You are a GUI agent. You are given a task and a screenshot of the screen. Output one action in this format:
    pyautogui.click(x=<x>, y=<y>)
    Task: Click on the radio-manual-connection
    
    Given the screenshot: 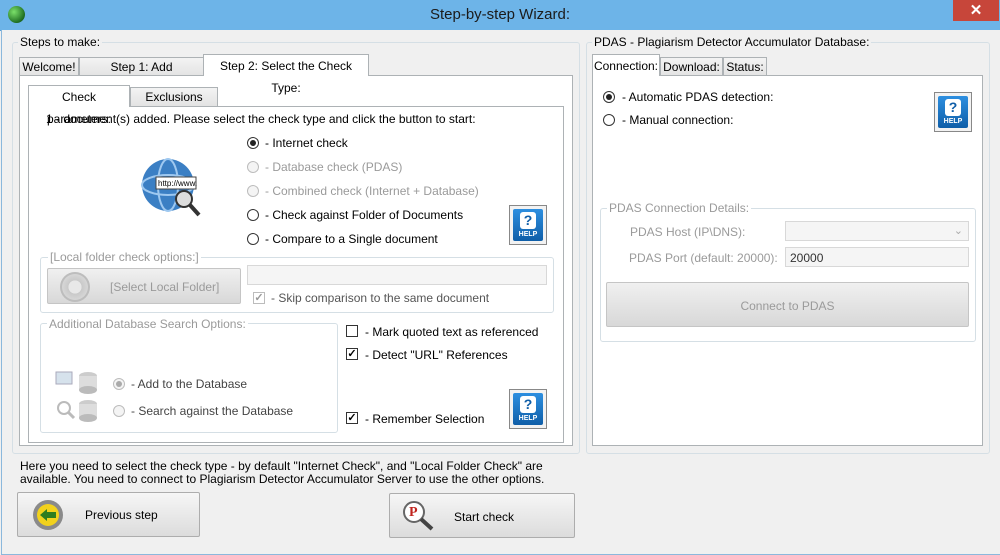 What is the action you would take?
    pyautogui.click(x=609, y=120)
    